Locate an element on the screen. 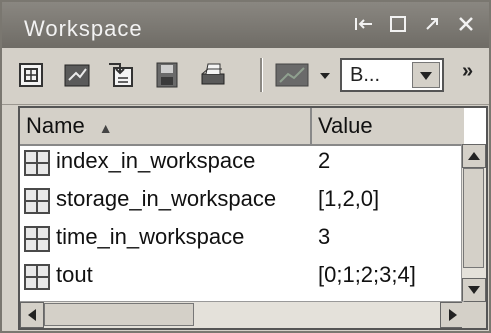 This screenshot has width=491, height=333. horizontal-scroll-thumb is located at coordinates (119, 314).